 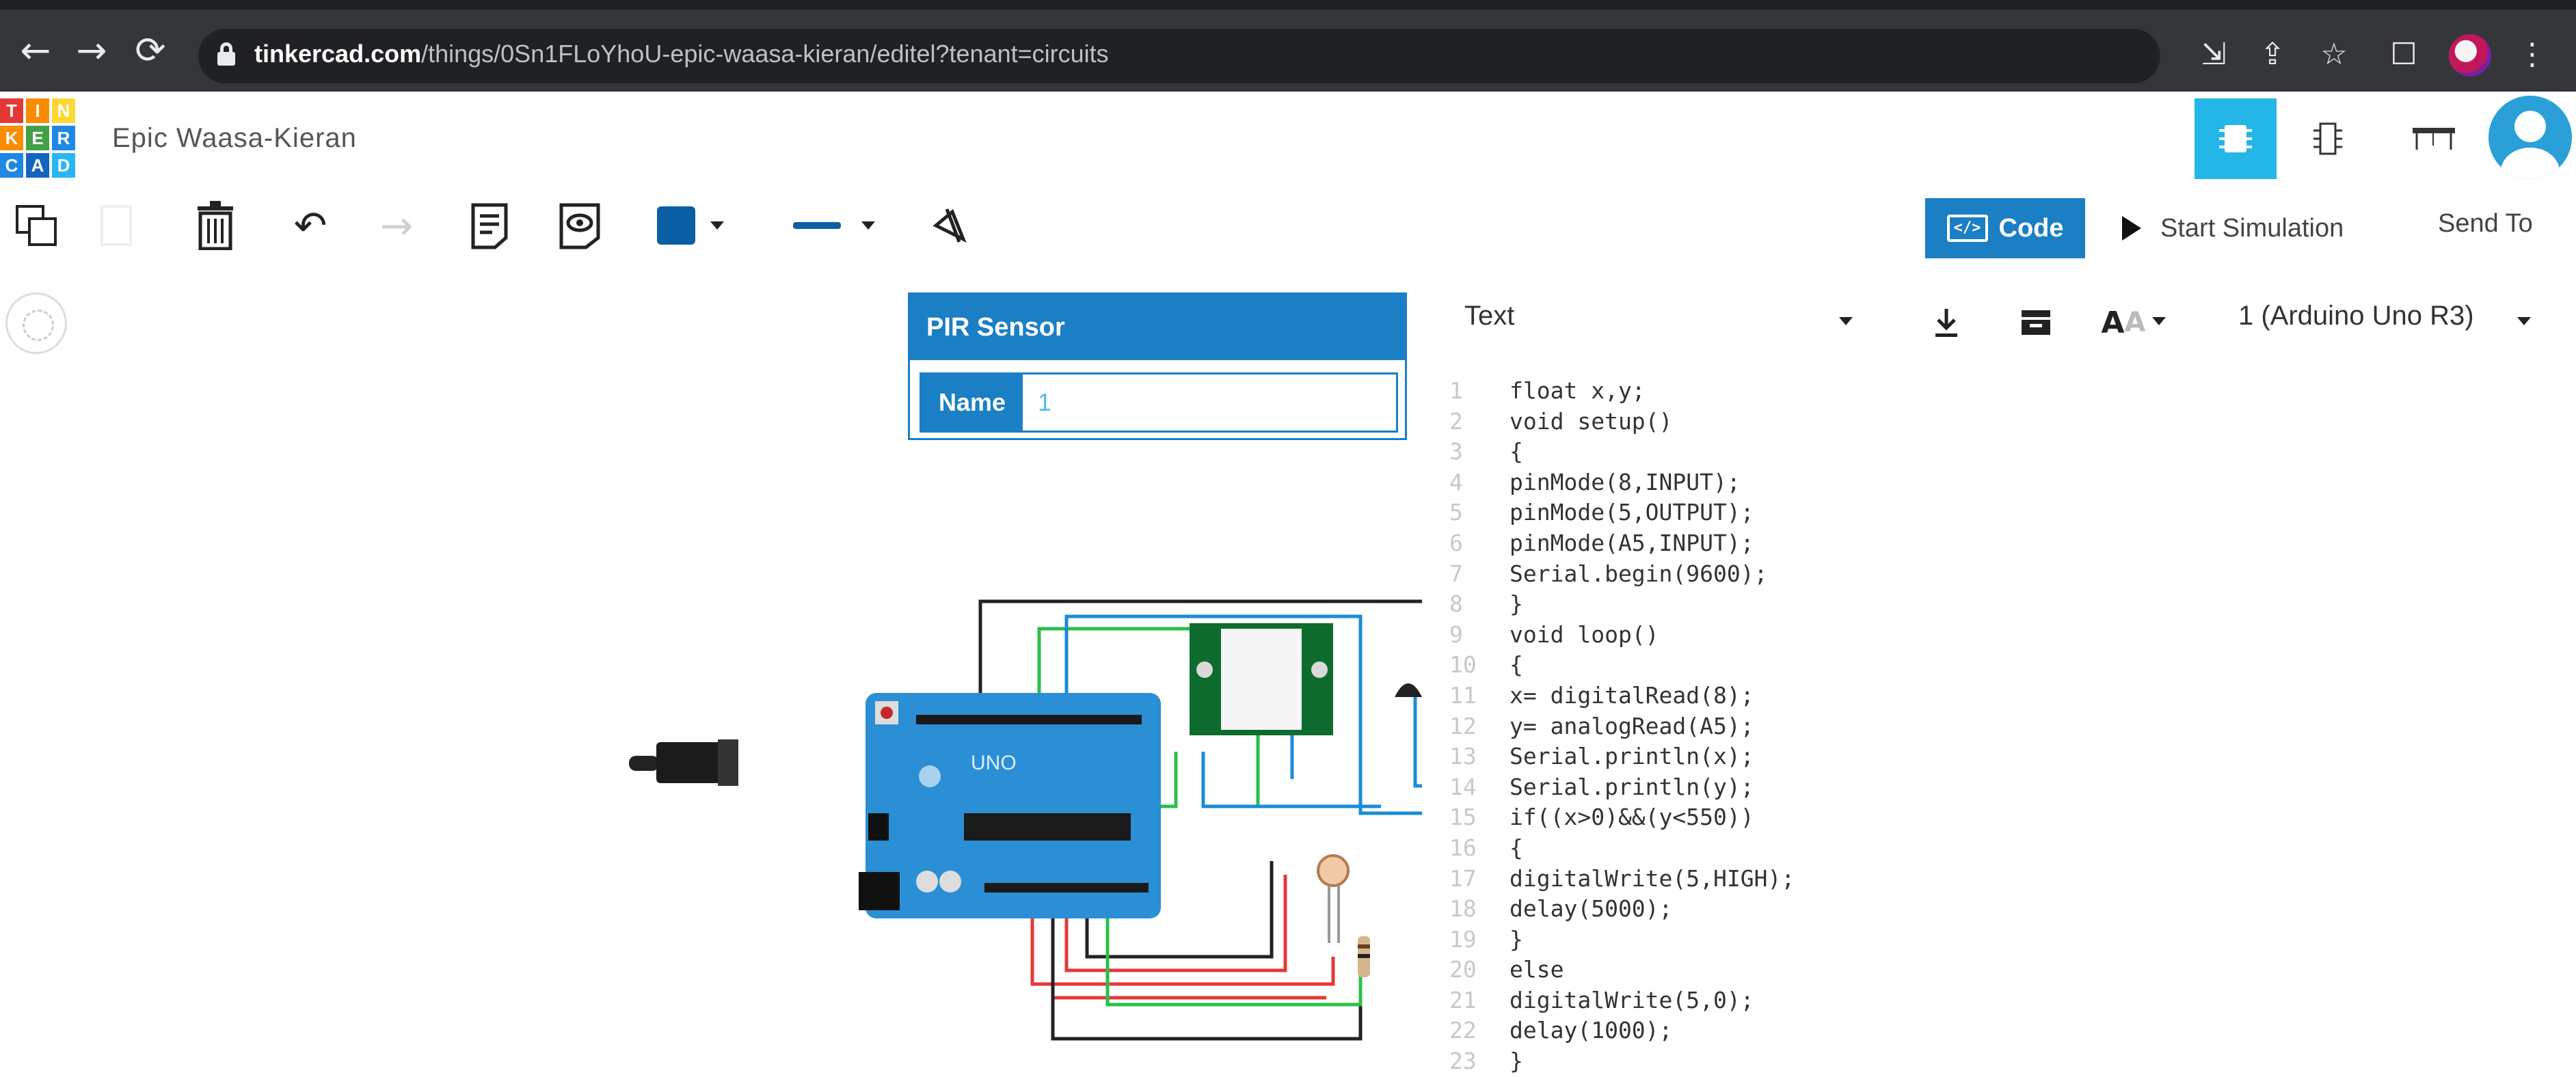 I want to click on code-line: 11 x= digitalRead(8);, so click(x=2003, y=696).